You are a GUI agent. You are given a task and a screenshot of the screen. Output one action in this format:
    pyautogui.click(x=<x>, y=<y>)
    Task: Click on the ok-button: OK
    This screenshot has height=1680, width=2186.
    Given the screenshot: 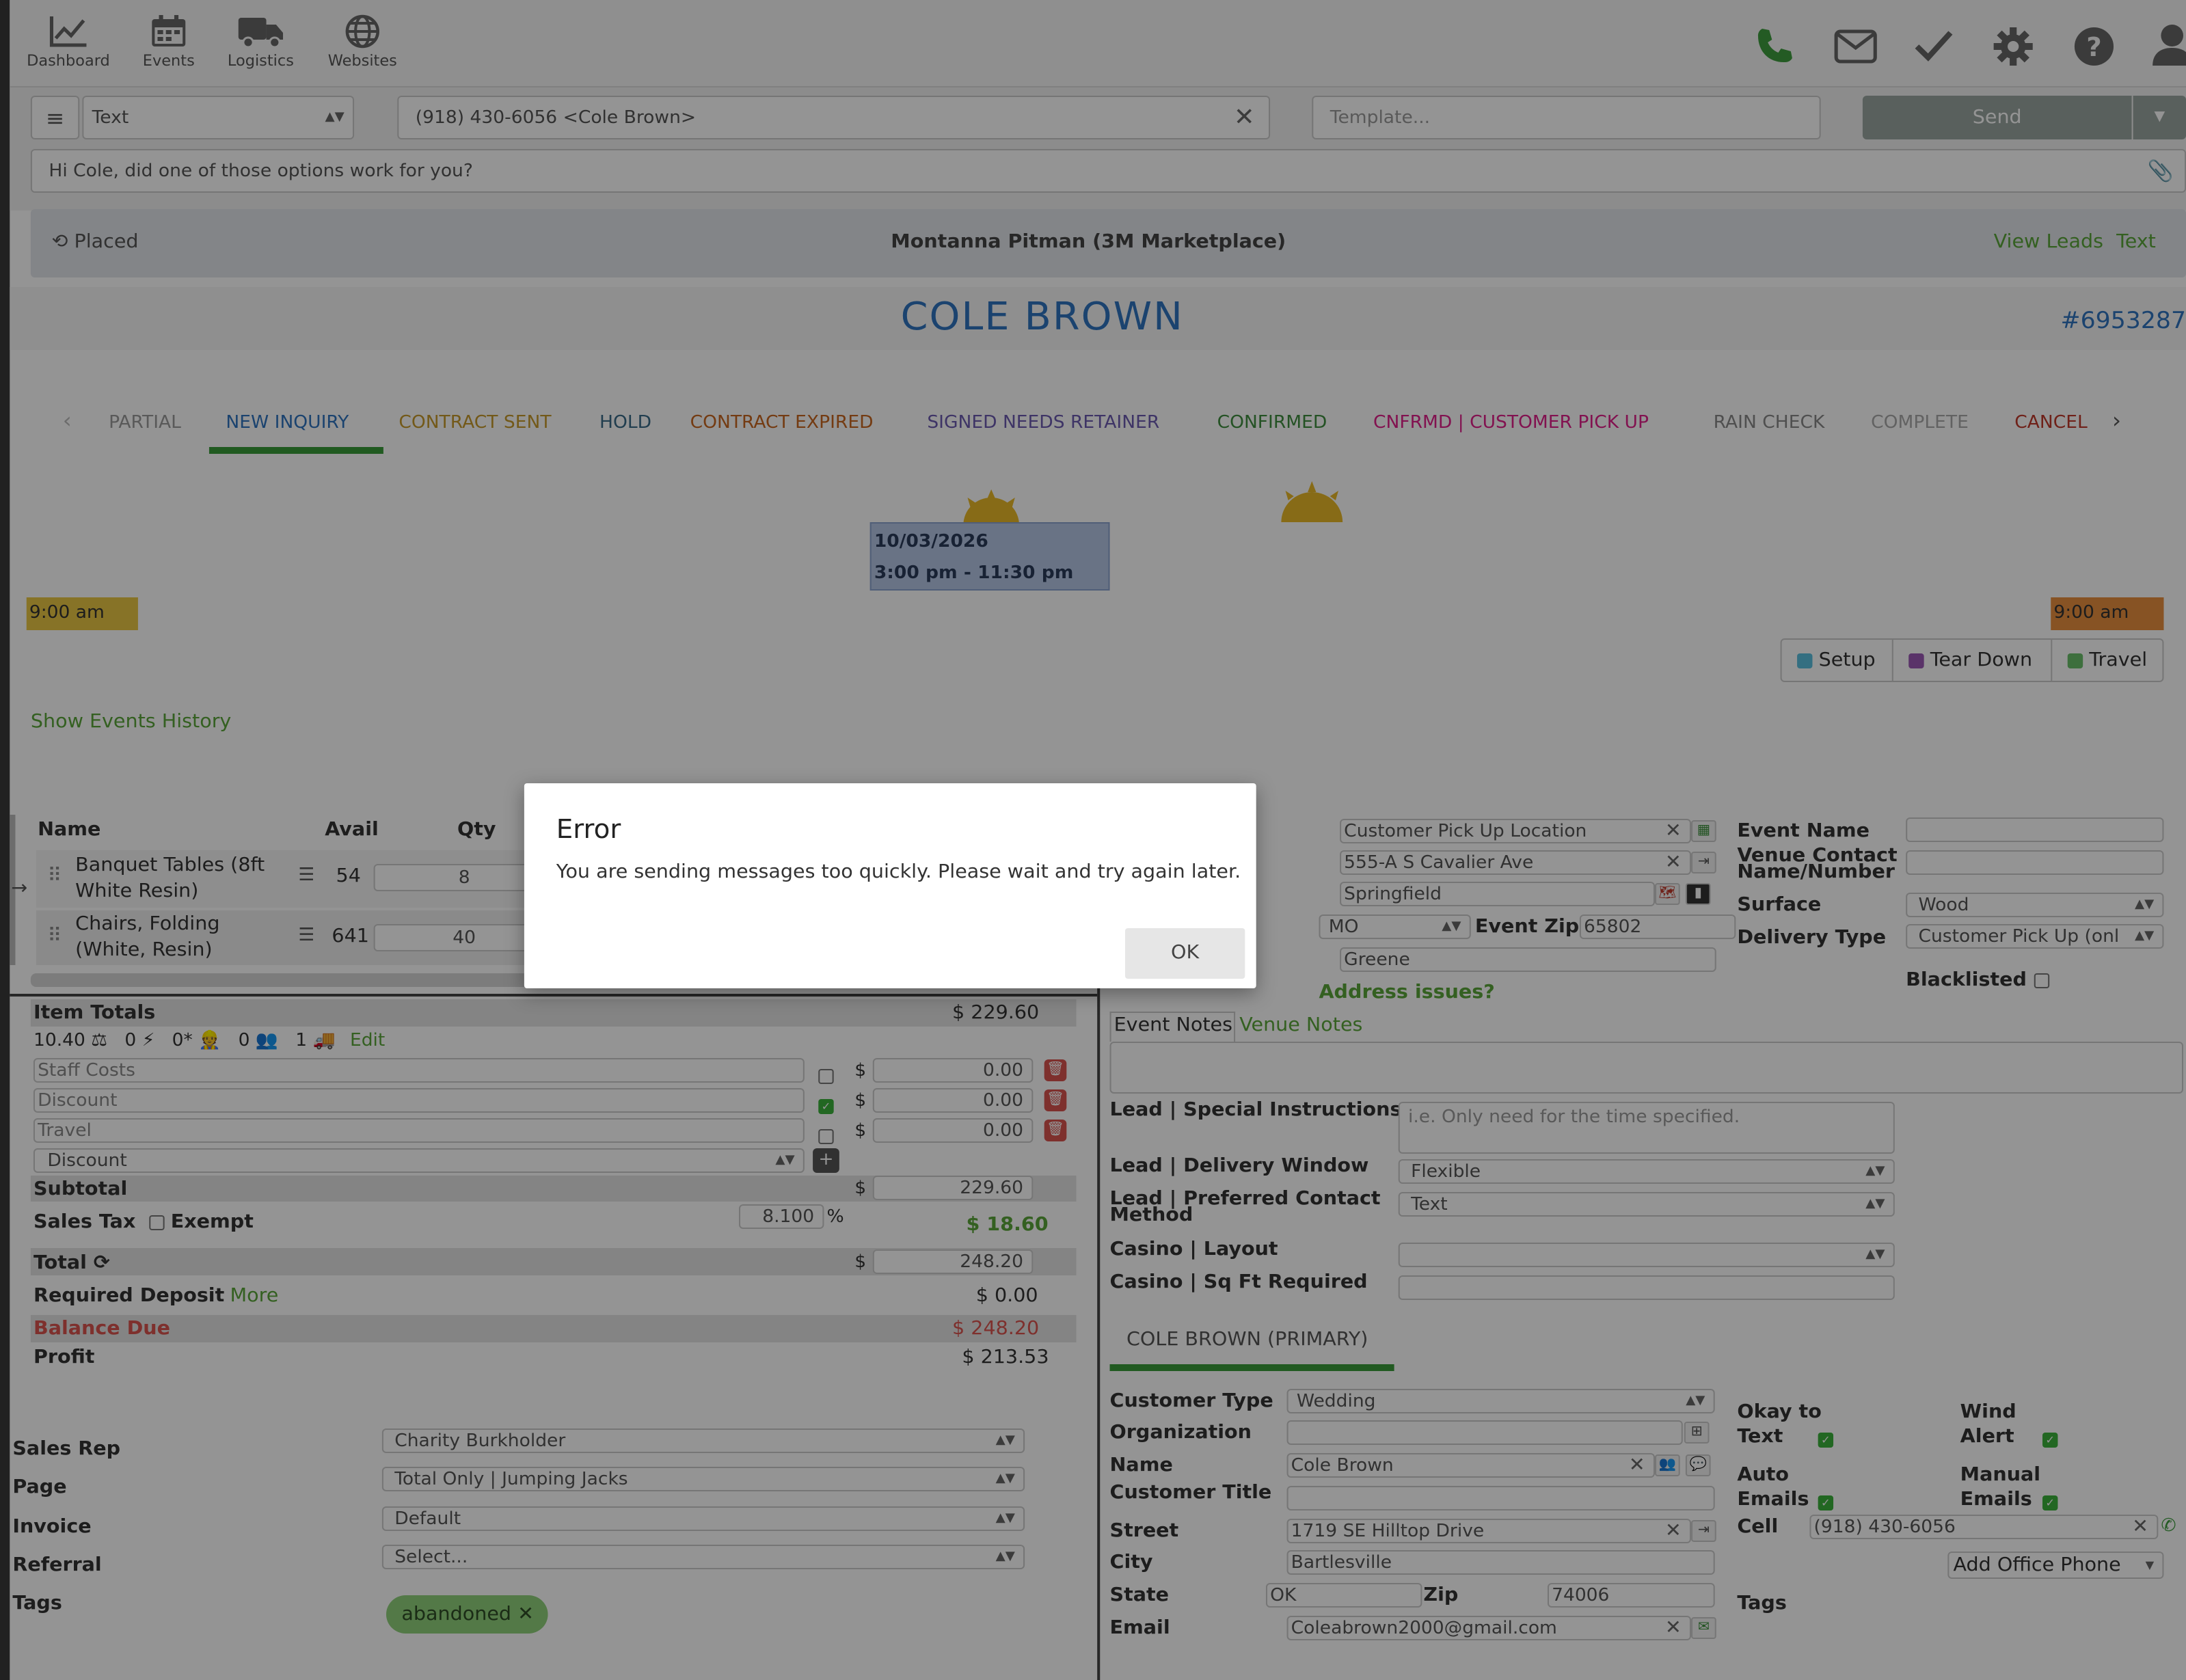 What is the action you would take?
    pyautogui.click(x=1184, y=953)
    